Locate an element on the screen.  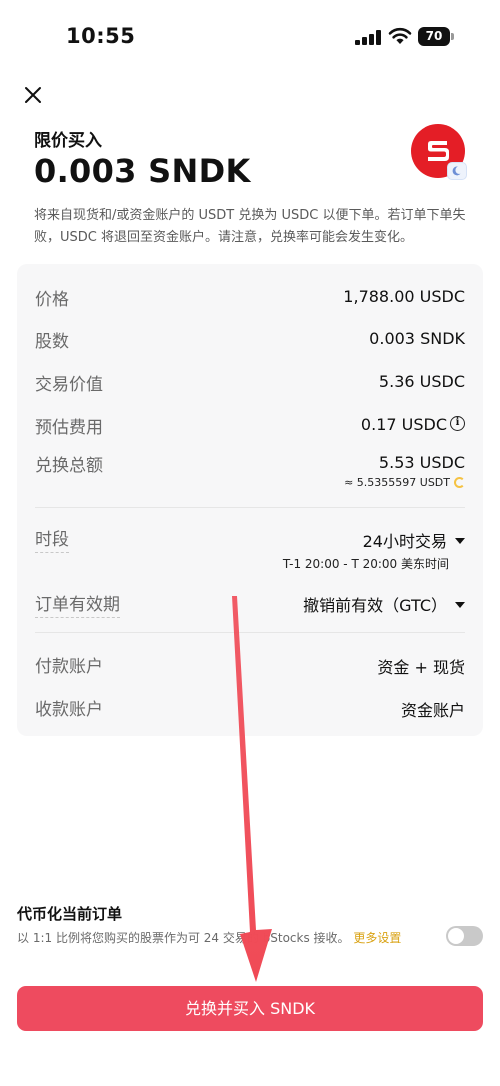
price-value: 1,788.00 USDC is located at coordinates (404, 296).